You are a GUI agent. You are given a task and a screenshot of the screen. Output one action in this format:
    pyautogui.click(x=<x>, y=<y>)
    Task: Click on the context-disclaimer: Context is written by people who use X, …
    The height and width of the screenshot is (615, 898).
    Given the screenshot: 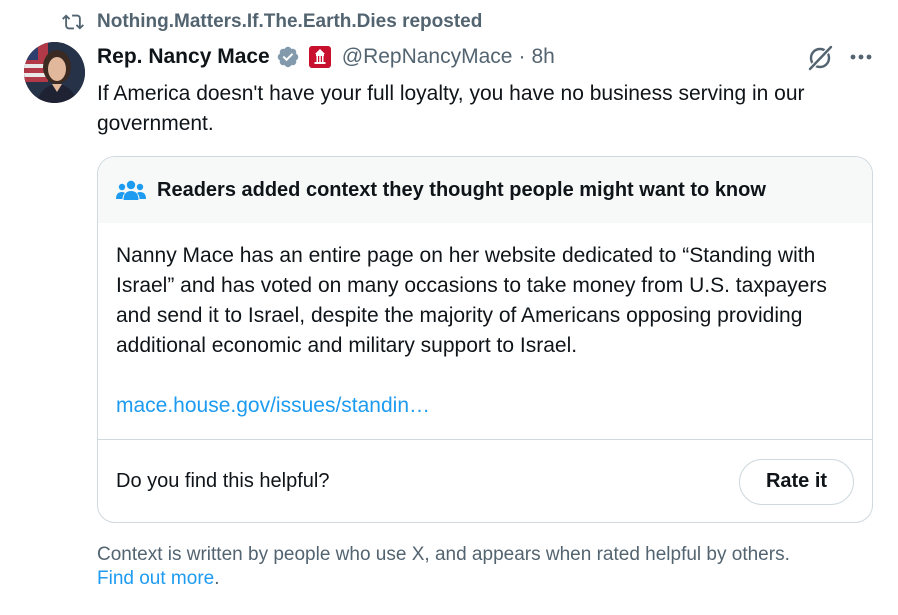 What is the action you would take?
    pyautogui.click(x=487, y=567)
    